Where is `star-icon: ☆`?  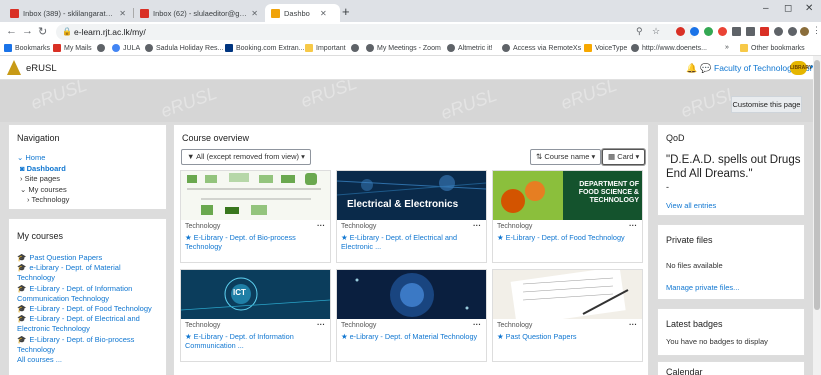
star-icon: ☆ is located at coordinates (656, 31).